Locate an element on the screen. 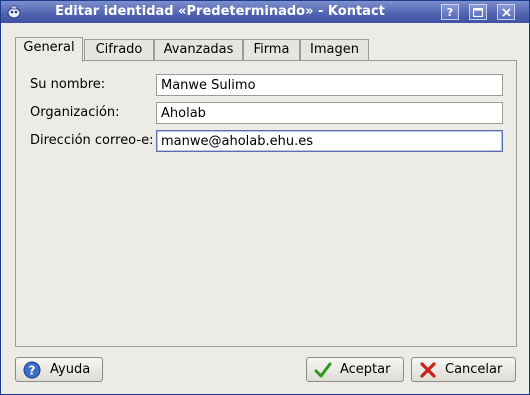 Image resolution: width=530 pixels, height=395 pixels. accept-button: Aceptar is located at coordinates (355, 369).